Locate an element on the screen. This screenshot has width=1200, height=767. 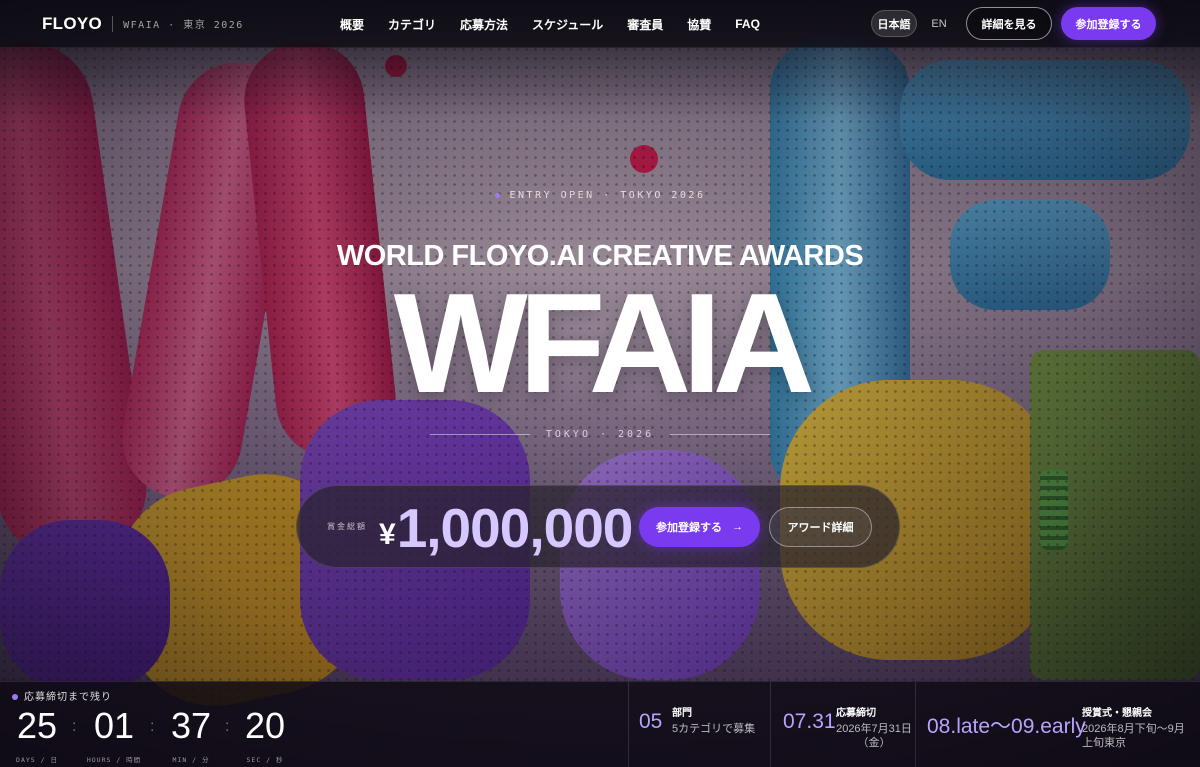
nav-item-schedule: スケジュール is located at coordinates (567, 24).